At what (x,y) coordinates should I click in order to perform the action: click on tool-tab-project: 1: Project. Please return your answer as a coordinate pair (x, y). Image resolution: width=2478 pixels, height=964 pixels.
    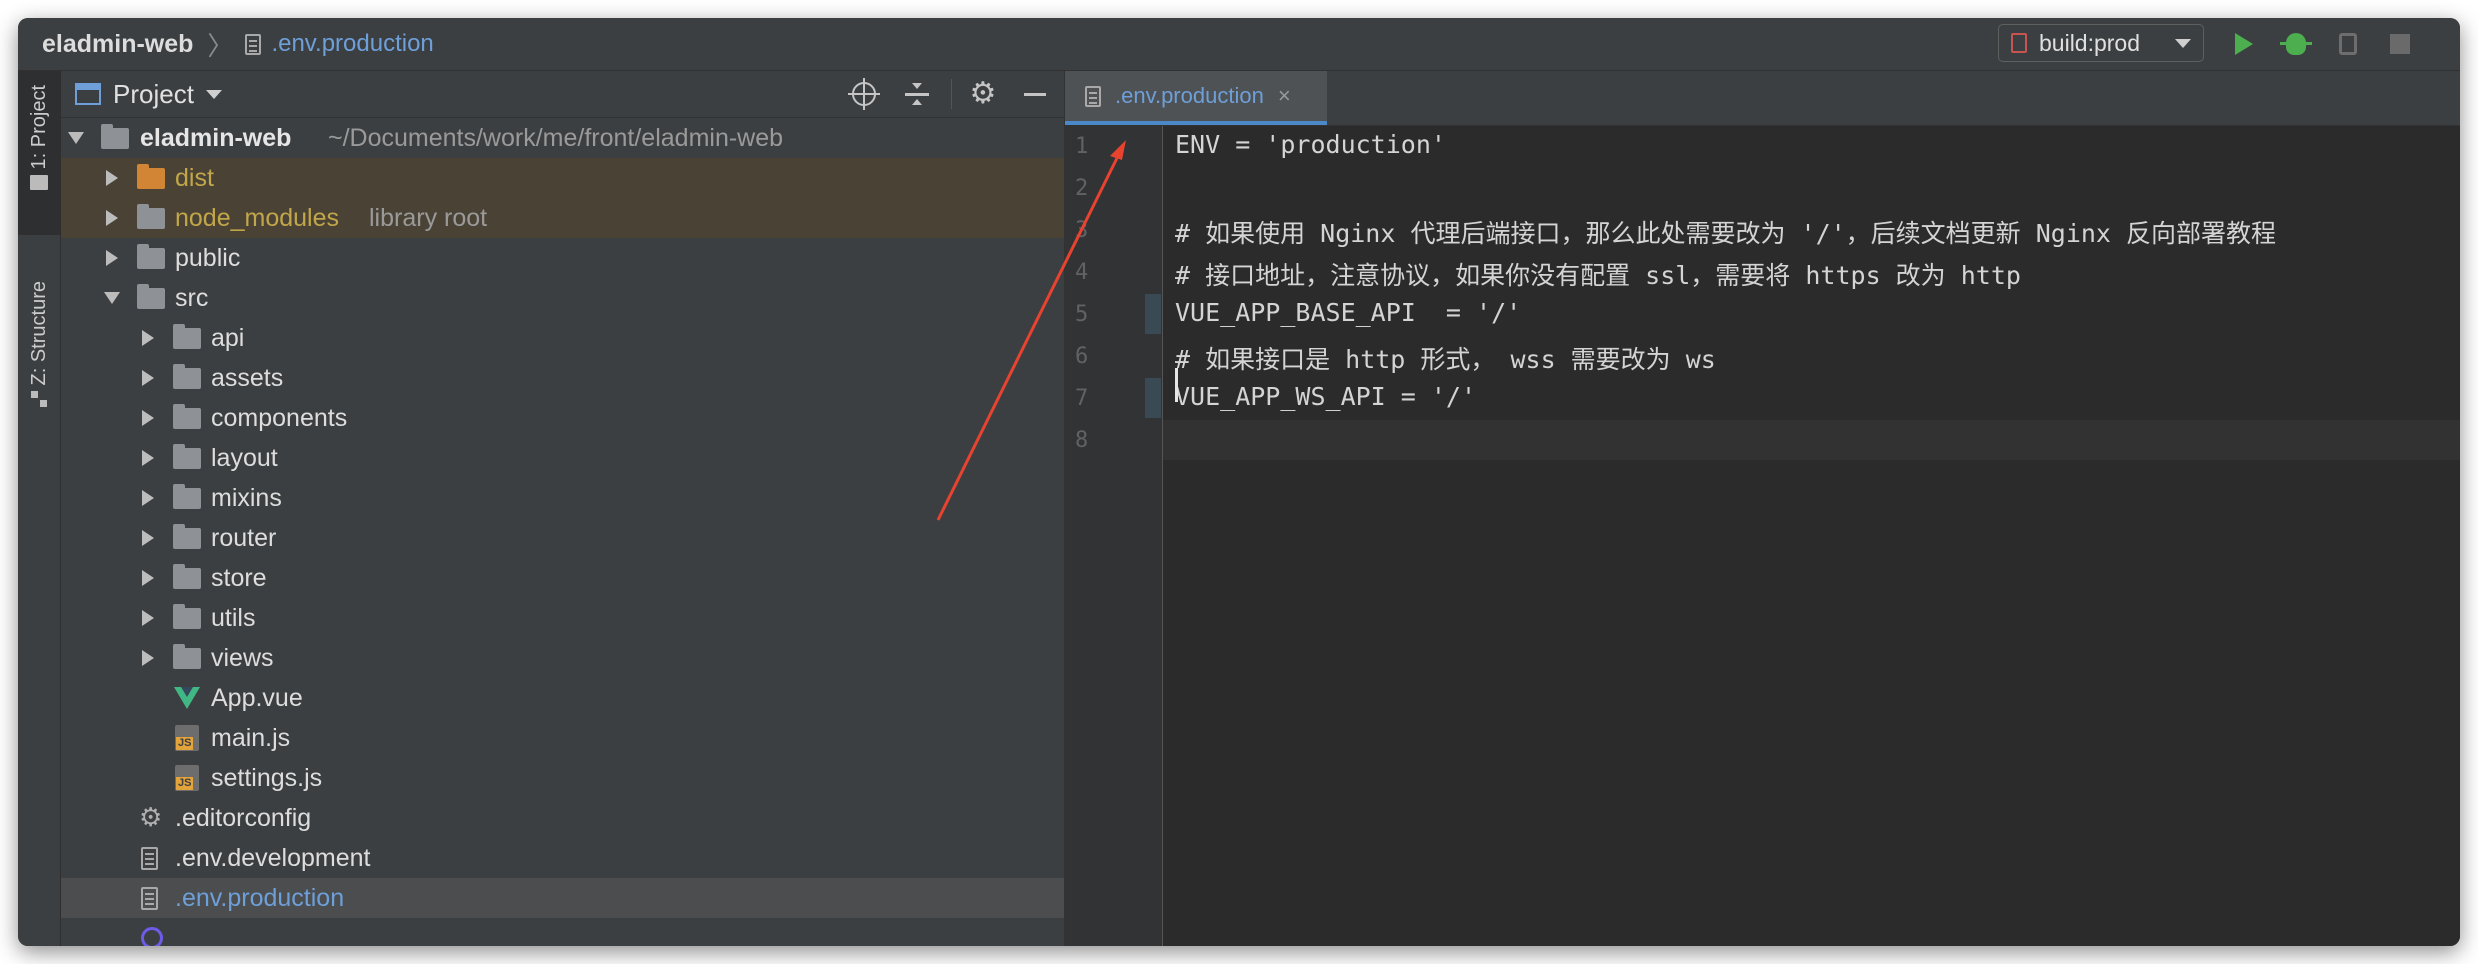
    Looking at the image, I should click on (39, 153).